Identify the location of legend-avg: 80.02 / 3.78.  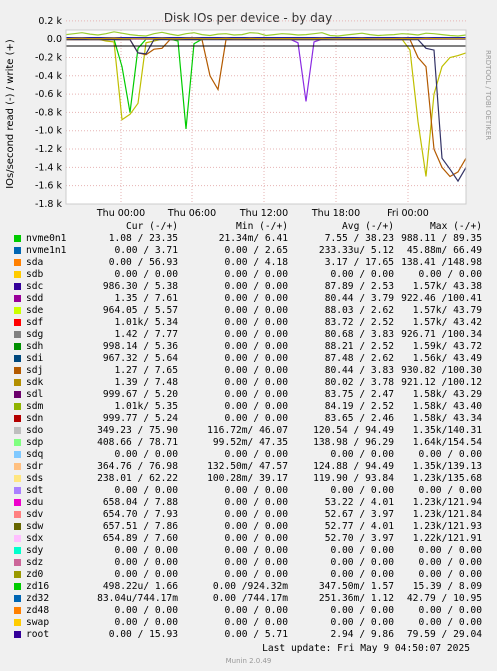
(359, 382).